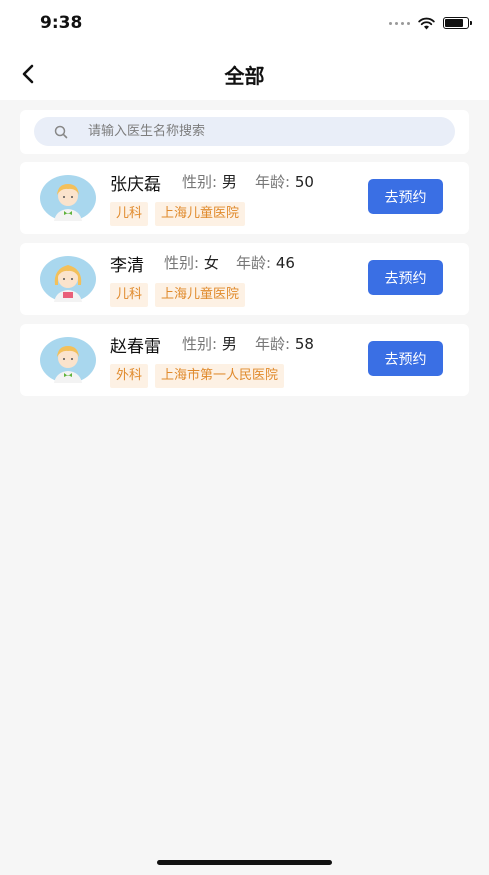 Image resolution: width=489 pixels, height=875 pixels. I want to click on search-icon, so click(61, 132).